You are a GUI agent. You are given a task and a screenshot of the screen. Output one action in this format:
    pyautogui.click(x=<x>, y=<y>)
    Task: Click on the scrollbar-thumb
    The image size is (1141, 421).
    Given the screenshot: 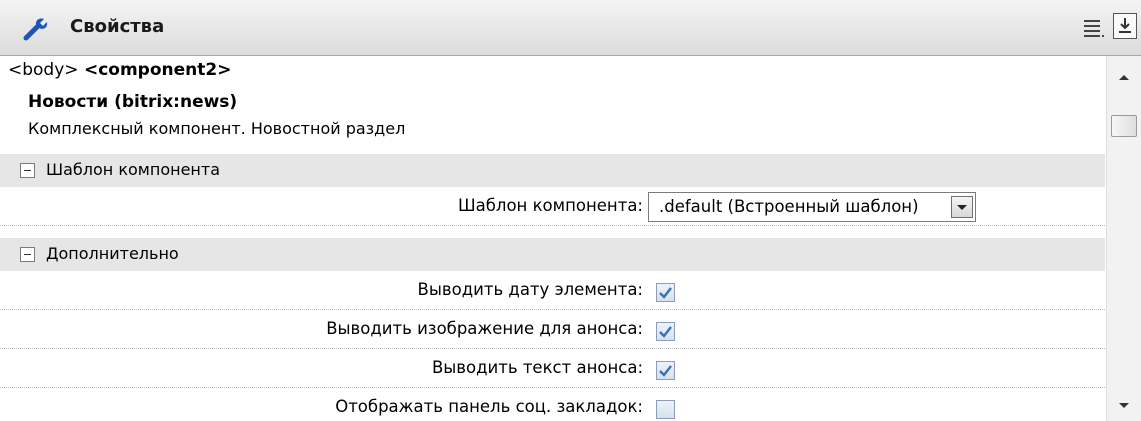 What is the action you would take?
    pyautogui.click(x=1124, y=126)
    